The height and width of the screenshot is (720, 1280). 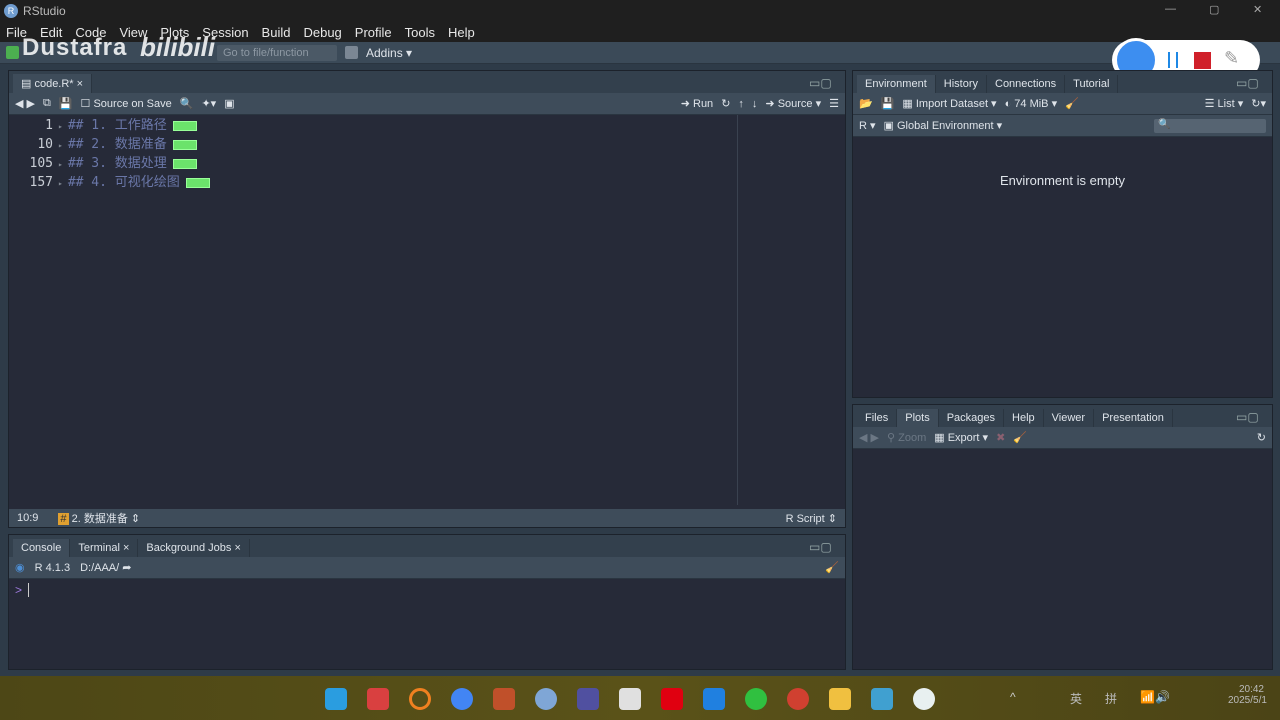 What do you see at coordinates (546, 699) in the screenshot?
I see `r-icon` at bounding box center [546, 699].